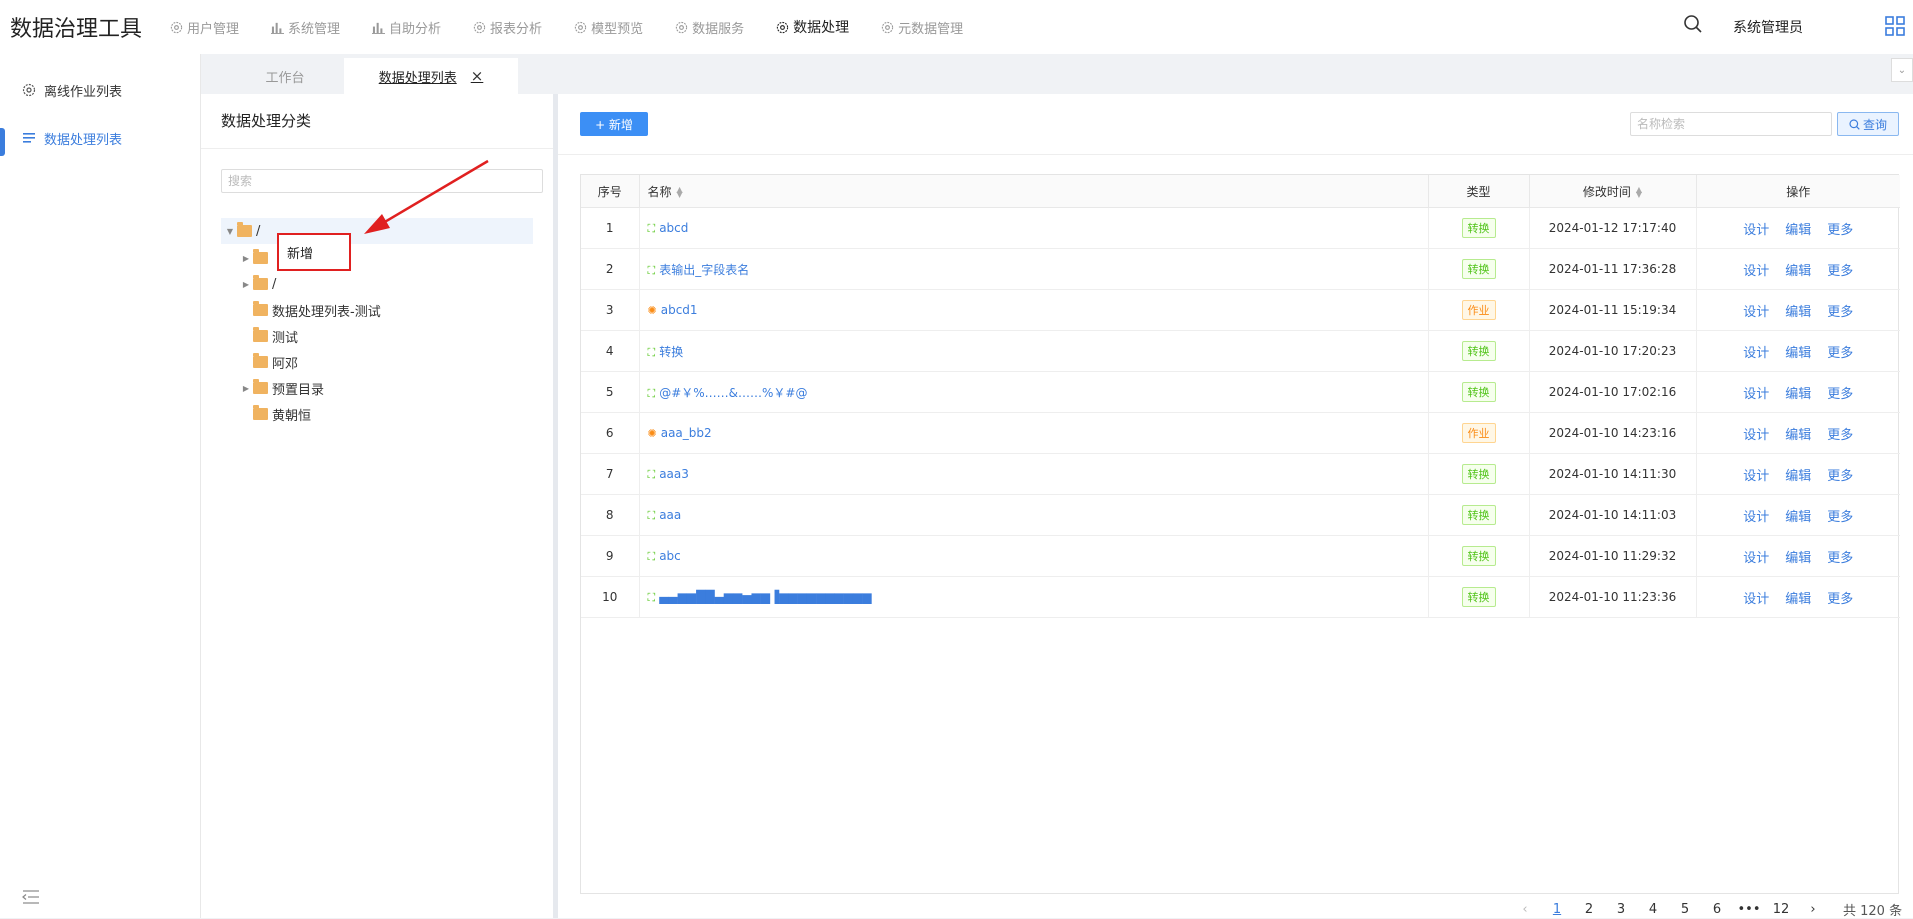  I want to click on user-name: 系统管理员, so click(1768, 27).